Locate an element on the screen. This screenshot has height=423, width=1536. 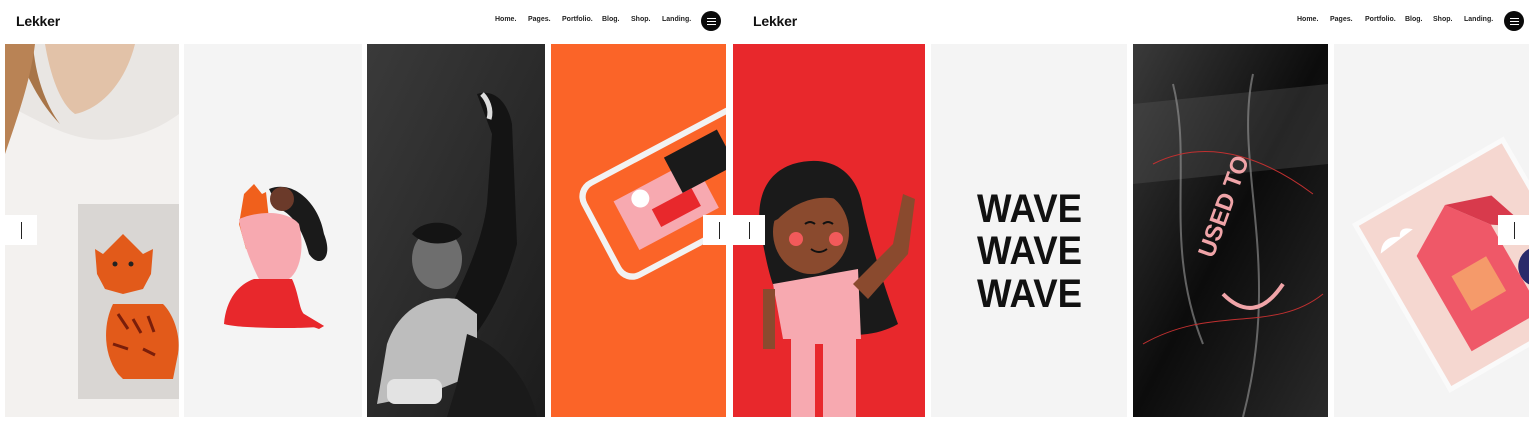
portfolio-item-wave-type: WAVE WAVE WAVE is located at coordinates (1029, 230).